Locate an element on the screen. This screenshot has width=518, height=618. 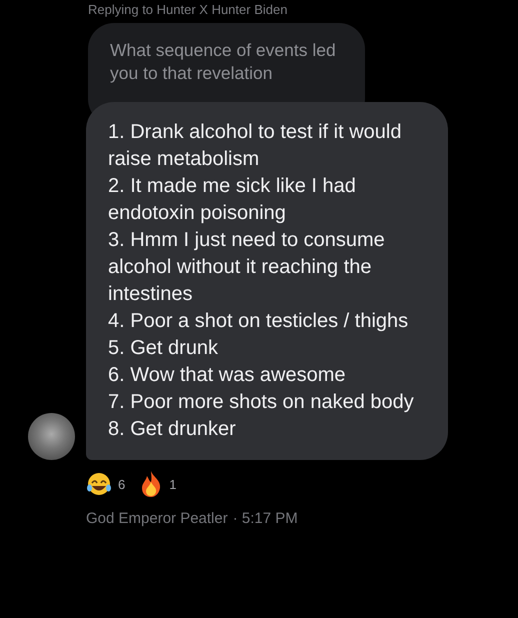
reply-context: Replying to Hunter X Hunter Biden is located at coordinates (188, 9).